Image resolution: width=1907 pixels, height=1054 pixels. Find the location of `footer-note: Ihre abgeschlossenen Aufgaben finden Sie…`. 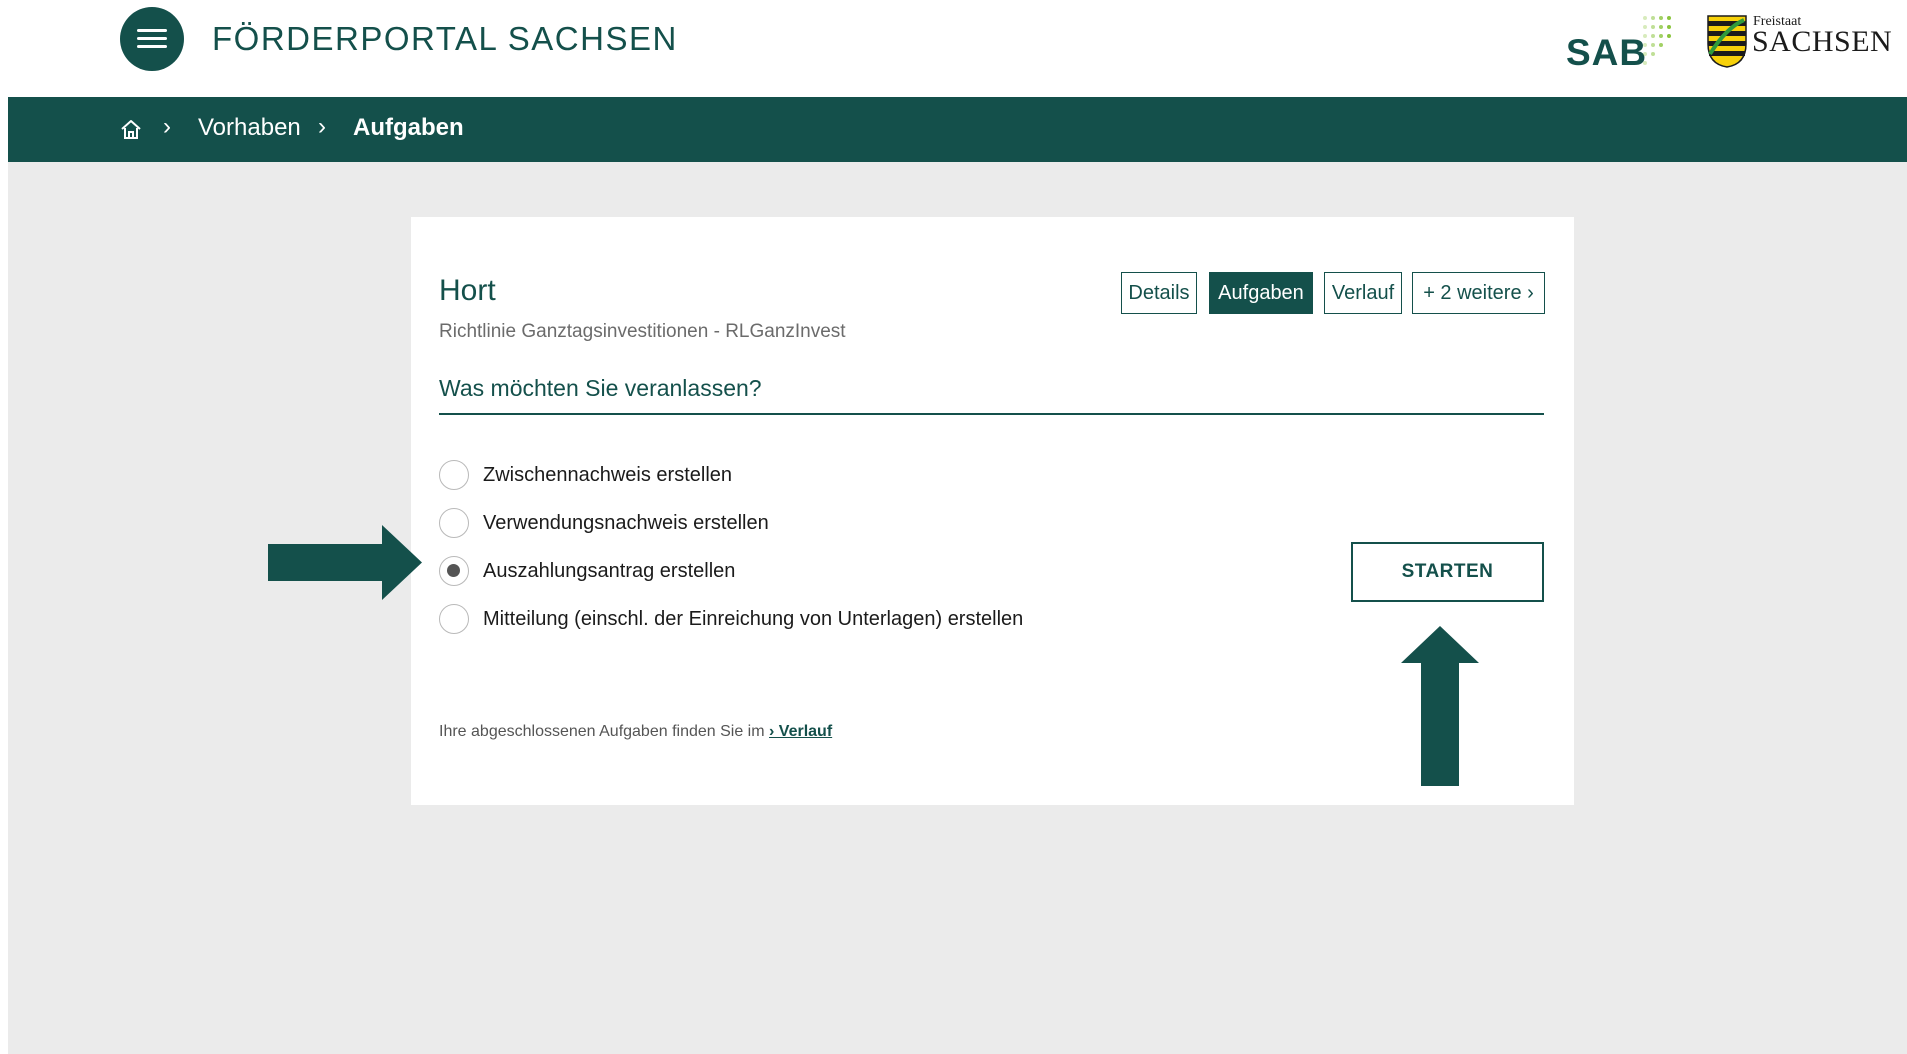

footer-note: Ihre abgeschlossenen Aufgaben finden Sie… is located at coordinates (635, 732).